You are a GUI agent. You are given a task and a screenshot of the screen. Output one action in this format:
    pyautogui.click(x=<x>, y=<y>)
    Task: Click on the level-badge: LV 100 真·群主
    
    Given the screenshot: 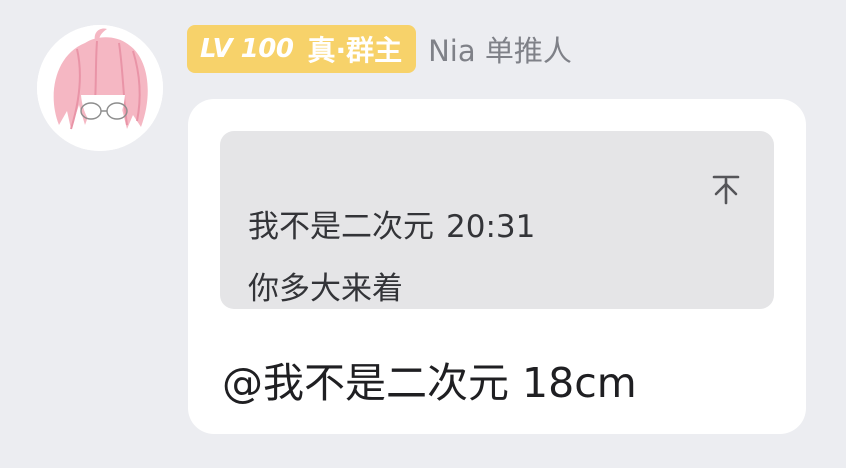 What is the action you would take?
    pyautogui.click(x=302, y=49)
    